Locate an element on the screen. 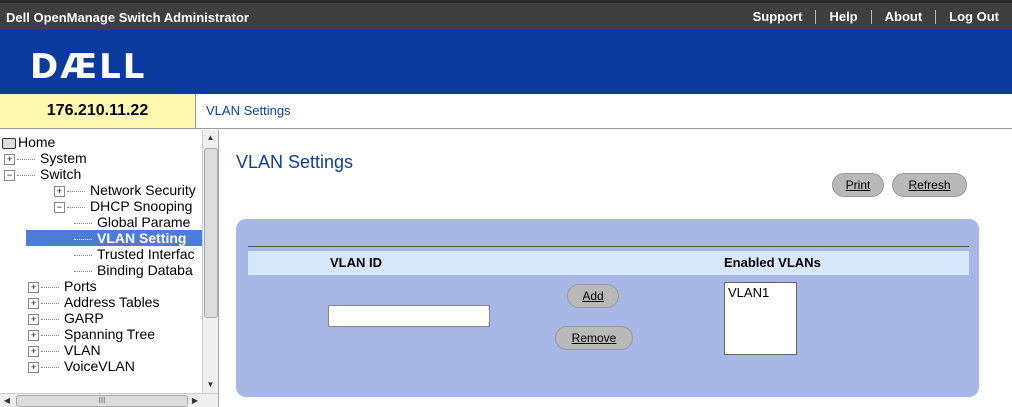  tree-horizontal-scrollbar: ◀ III ▶ is located at coordinates (109, 400).